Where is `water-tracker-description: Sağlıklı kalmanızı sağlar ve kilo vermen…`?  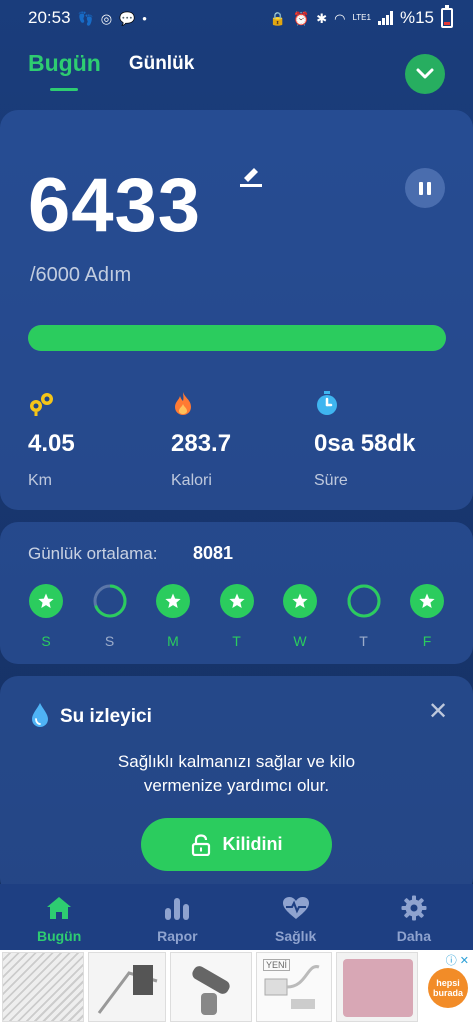 water-tracker-description: Sağlıklı kalmanızı sağlar ve kilo vermen… is located at coordinates (236, 774).